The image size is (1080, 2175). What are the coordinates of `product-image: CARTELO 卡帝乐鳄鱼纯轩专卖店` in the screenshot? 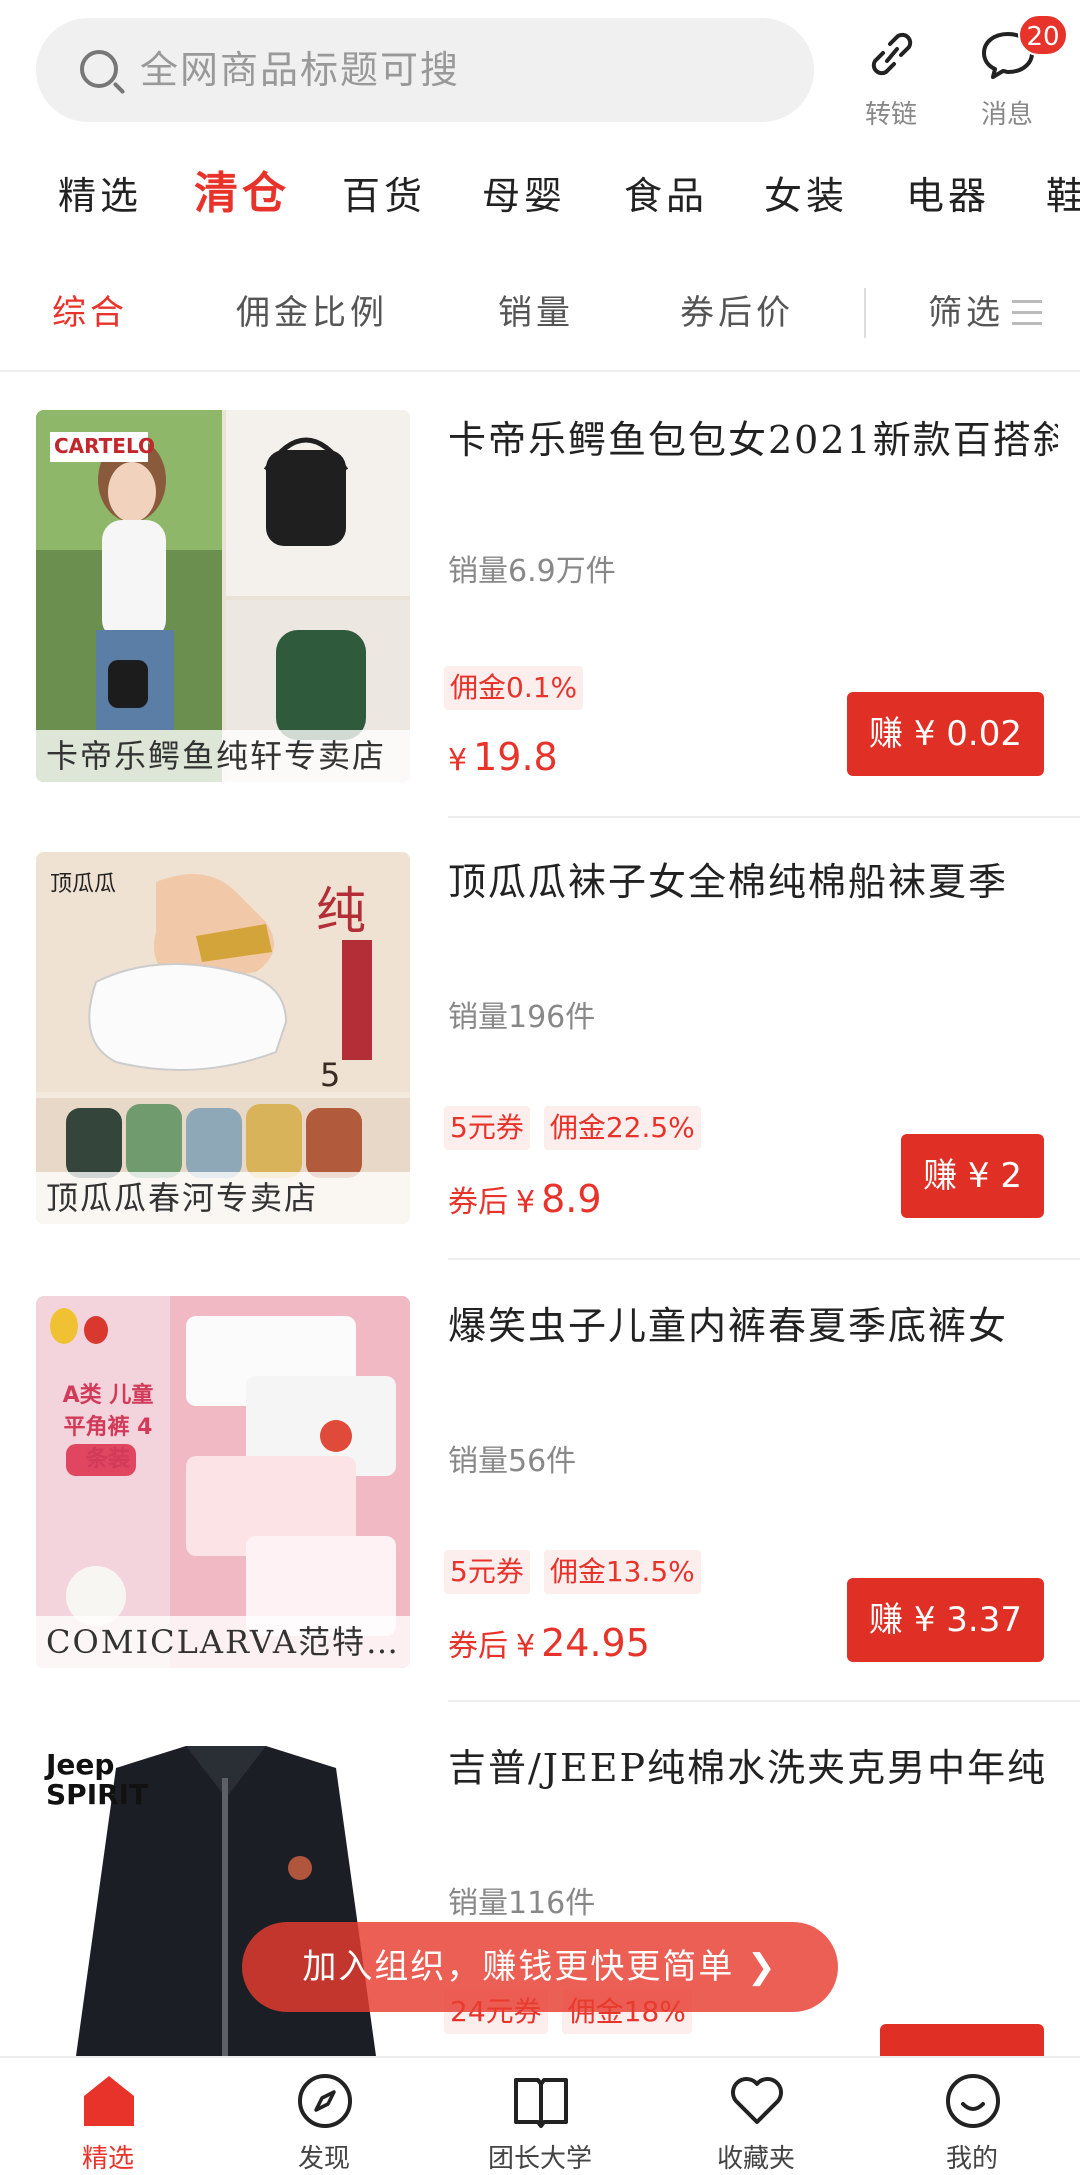 It's located at (223, 596).